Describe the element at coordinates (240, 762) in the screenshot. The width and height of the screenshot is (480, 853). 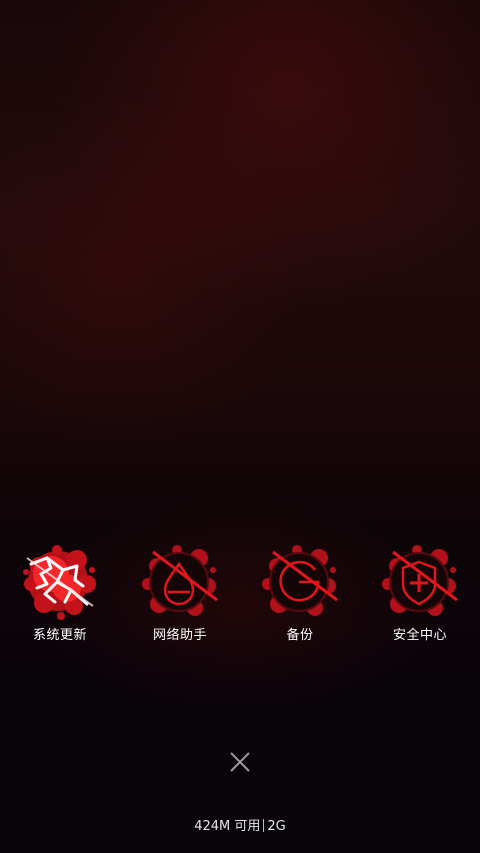
I see `close-icon` at that location.